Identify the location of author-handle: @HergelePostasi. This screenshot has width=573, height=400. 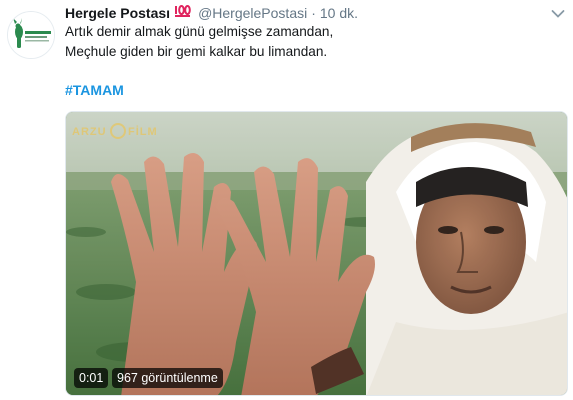
(252, 13).